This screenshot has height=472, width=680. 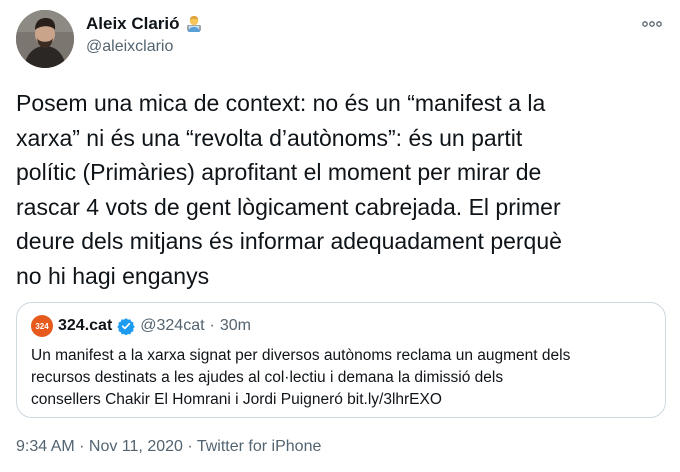 I want to click on quoted-author-name: 324.cat, so click(x=85, y=326).